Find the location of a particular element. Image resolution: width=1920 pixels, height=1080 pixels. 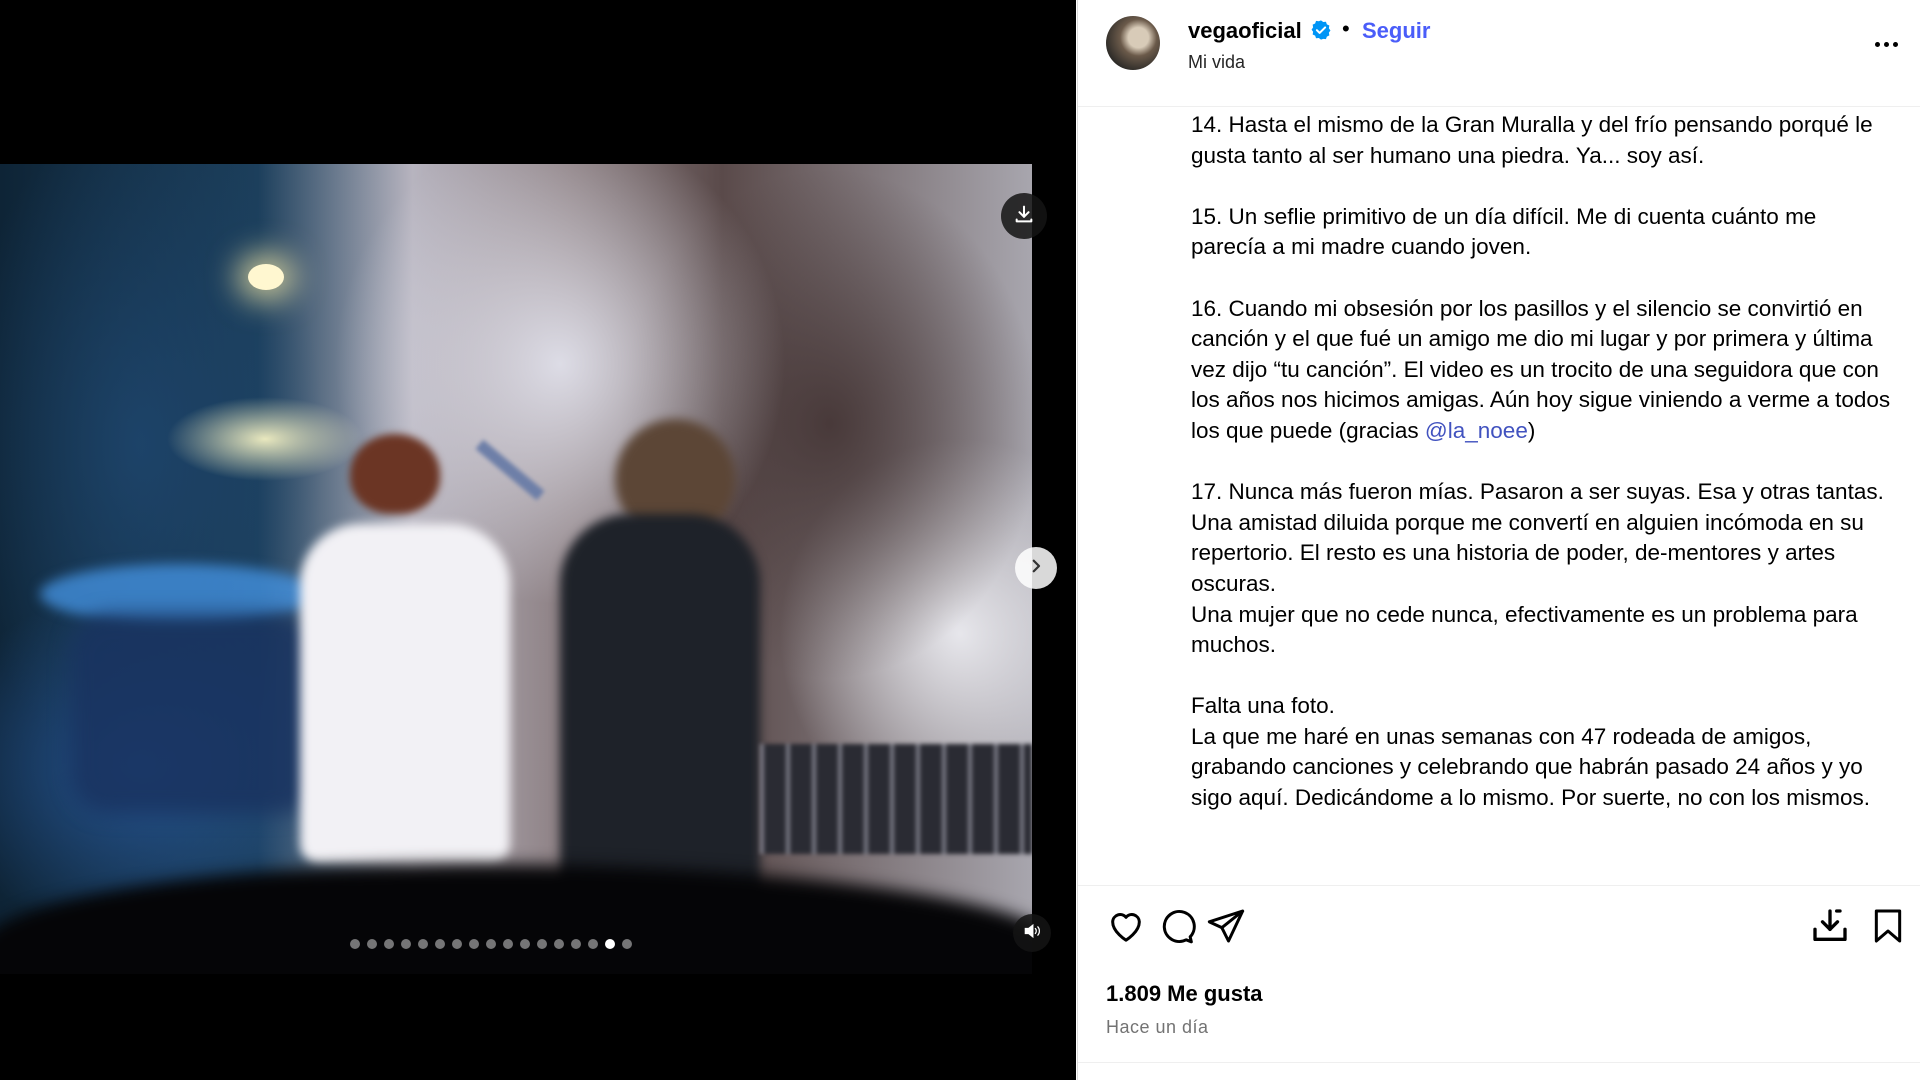

more-options-button is located at coordinates (1886, 44).